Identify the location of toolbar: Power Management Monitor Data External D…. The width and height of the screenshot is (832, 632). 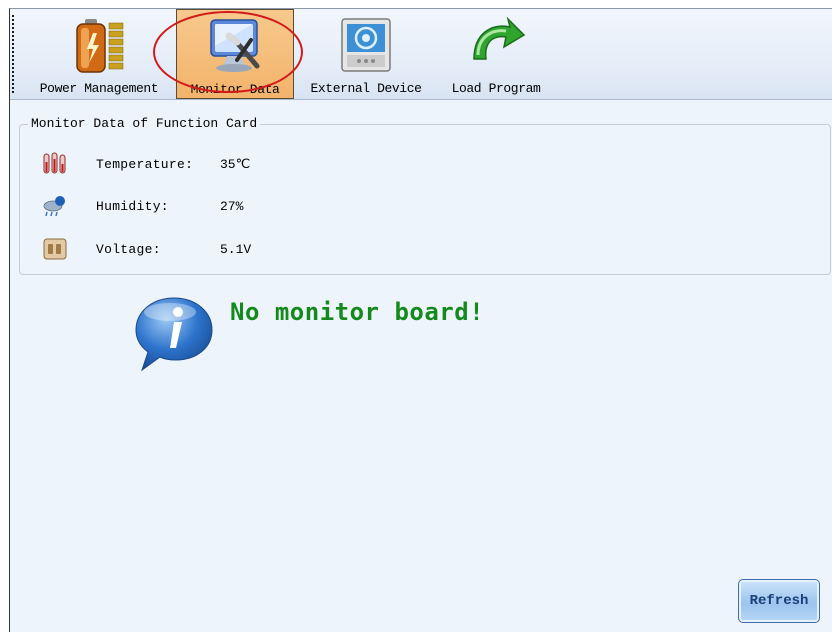
(421, 54).